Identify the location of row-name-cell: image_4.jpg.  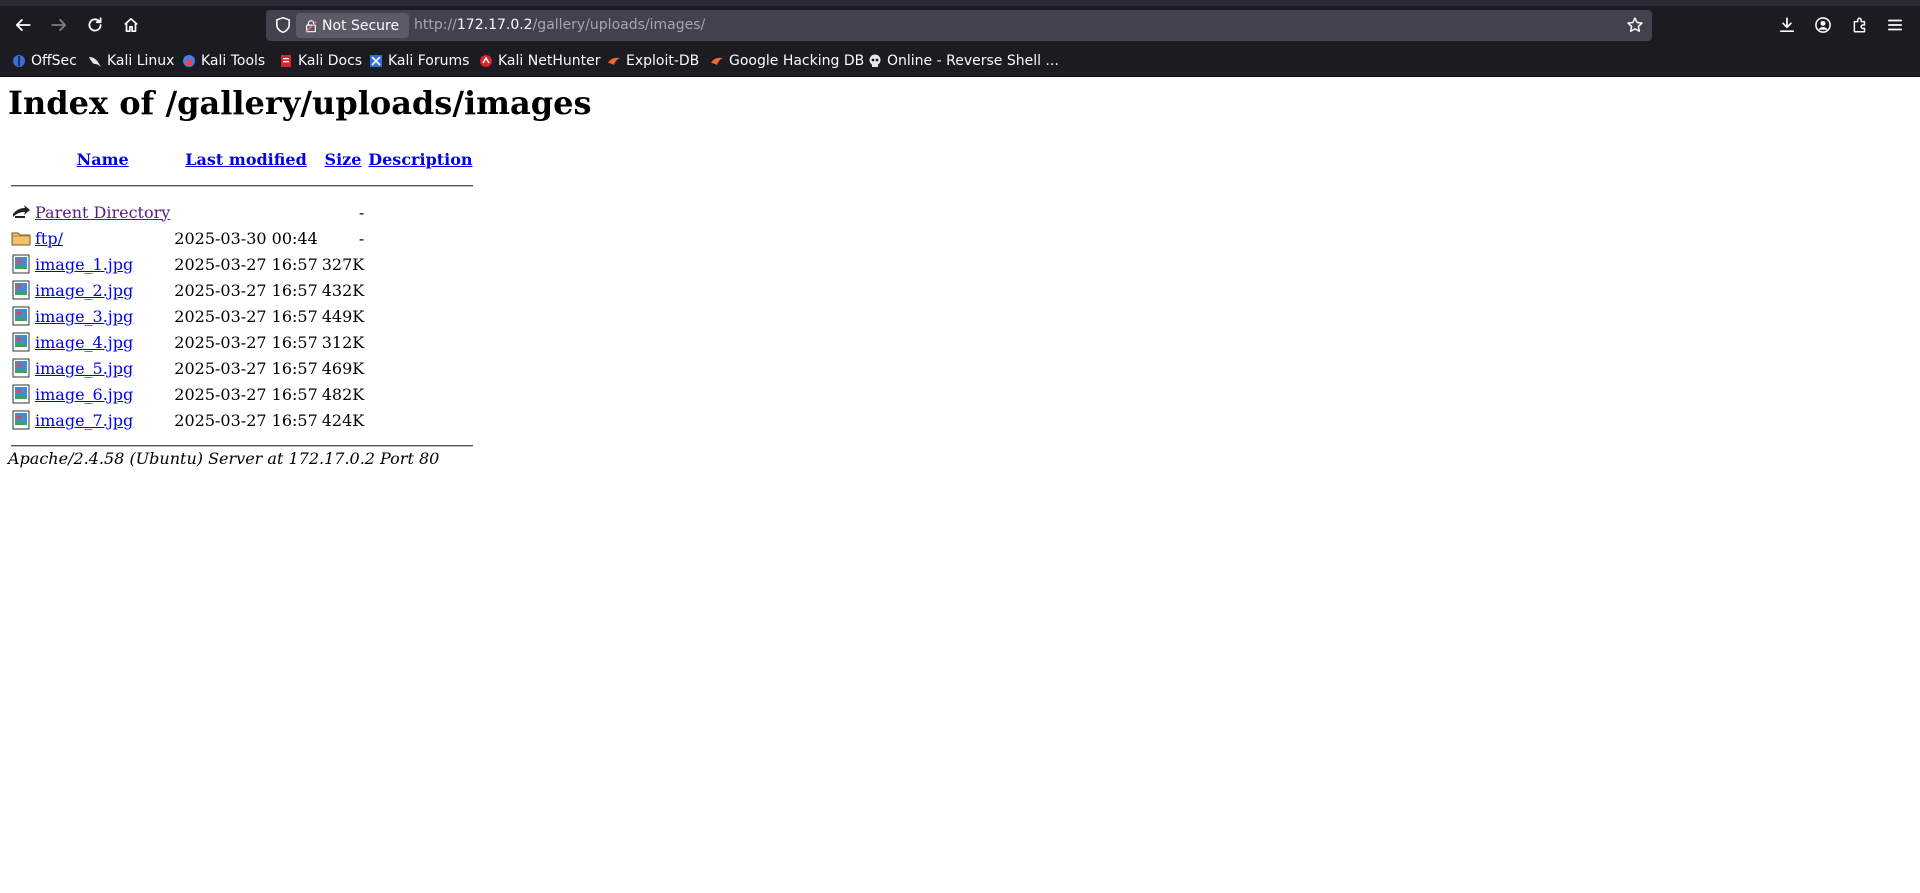
(102, 342).